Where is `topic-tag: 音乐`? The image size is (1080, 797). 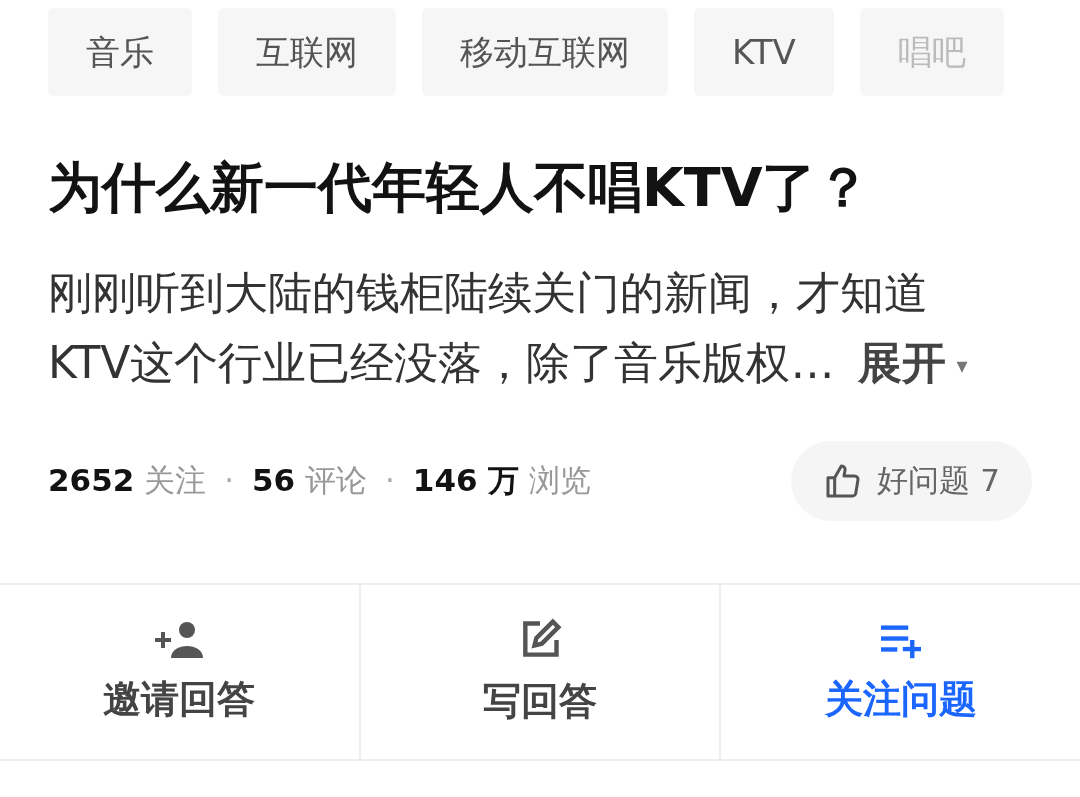 topic-tag: 音乐 is located at coordinates (120, 52).